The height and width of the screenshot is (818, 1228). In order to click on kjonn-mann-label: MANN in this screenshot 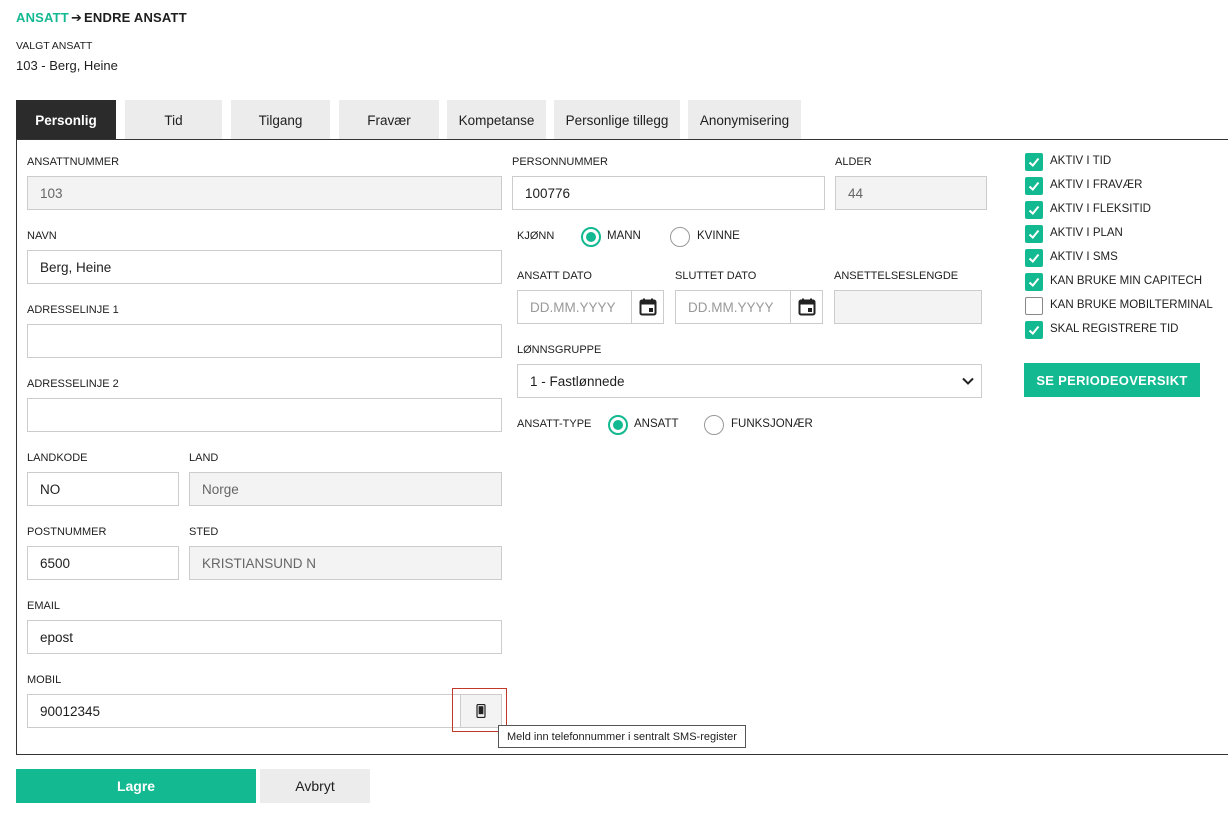, I will do `click(624, 236)`.